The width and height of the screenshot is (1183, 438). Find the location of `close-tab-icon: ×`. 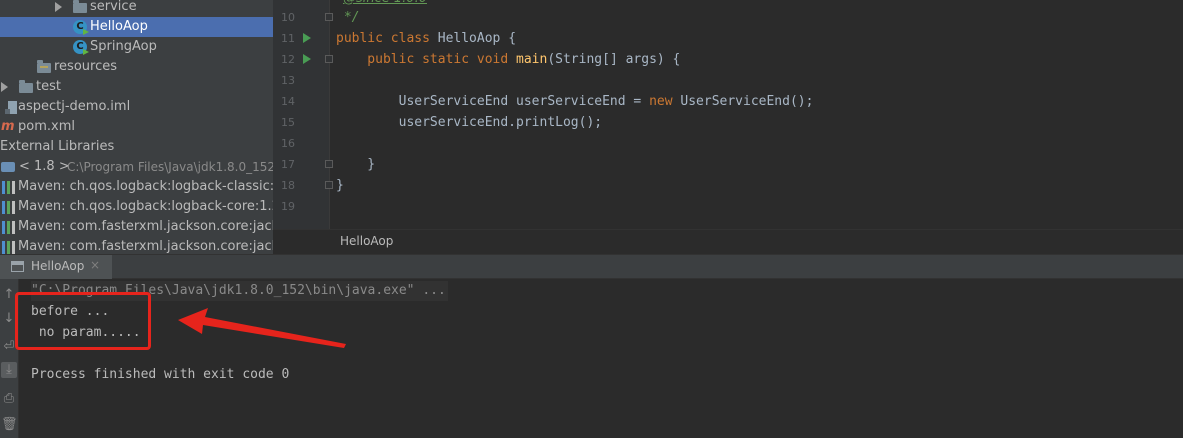

close-tab-icon: × is located at coordinates (95, 265).